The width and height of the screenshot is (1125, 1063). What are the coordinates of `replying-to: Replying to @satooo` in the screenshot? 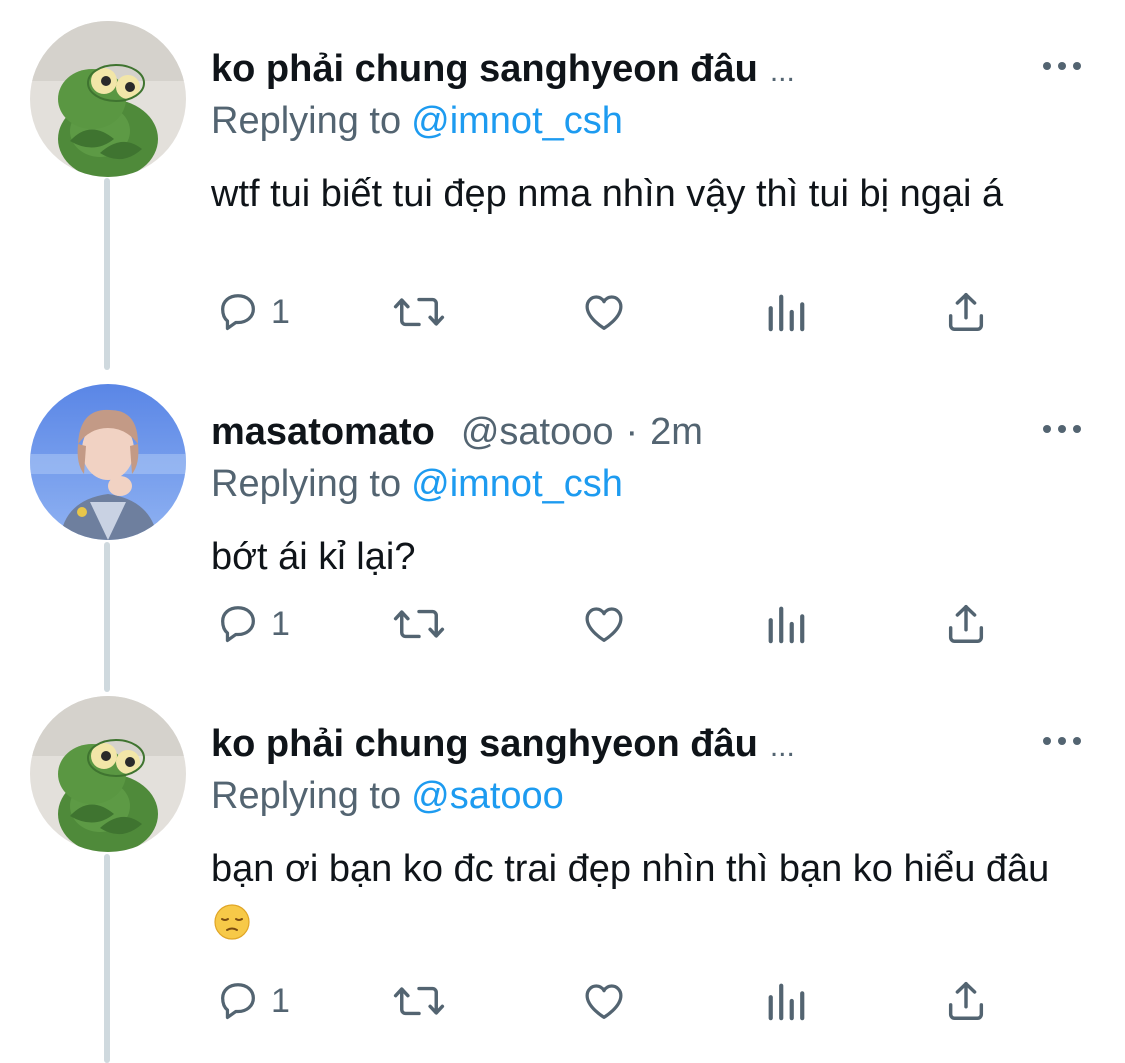 It's located at (387, 796).